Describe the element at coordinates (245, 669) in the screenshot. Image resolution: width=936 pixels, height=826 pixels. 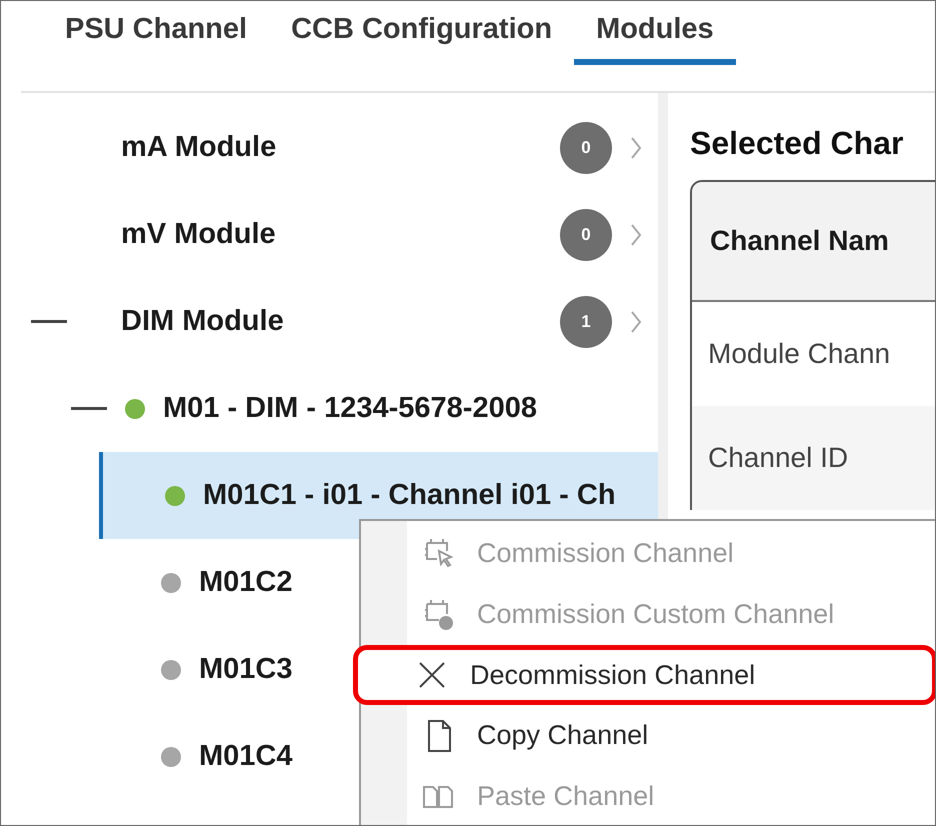
I see `tree-item-label: M01C3` at that location.